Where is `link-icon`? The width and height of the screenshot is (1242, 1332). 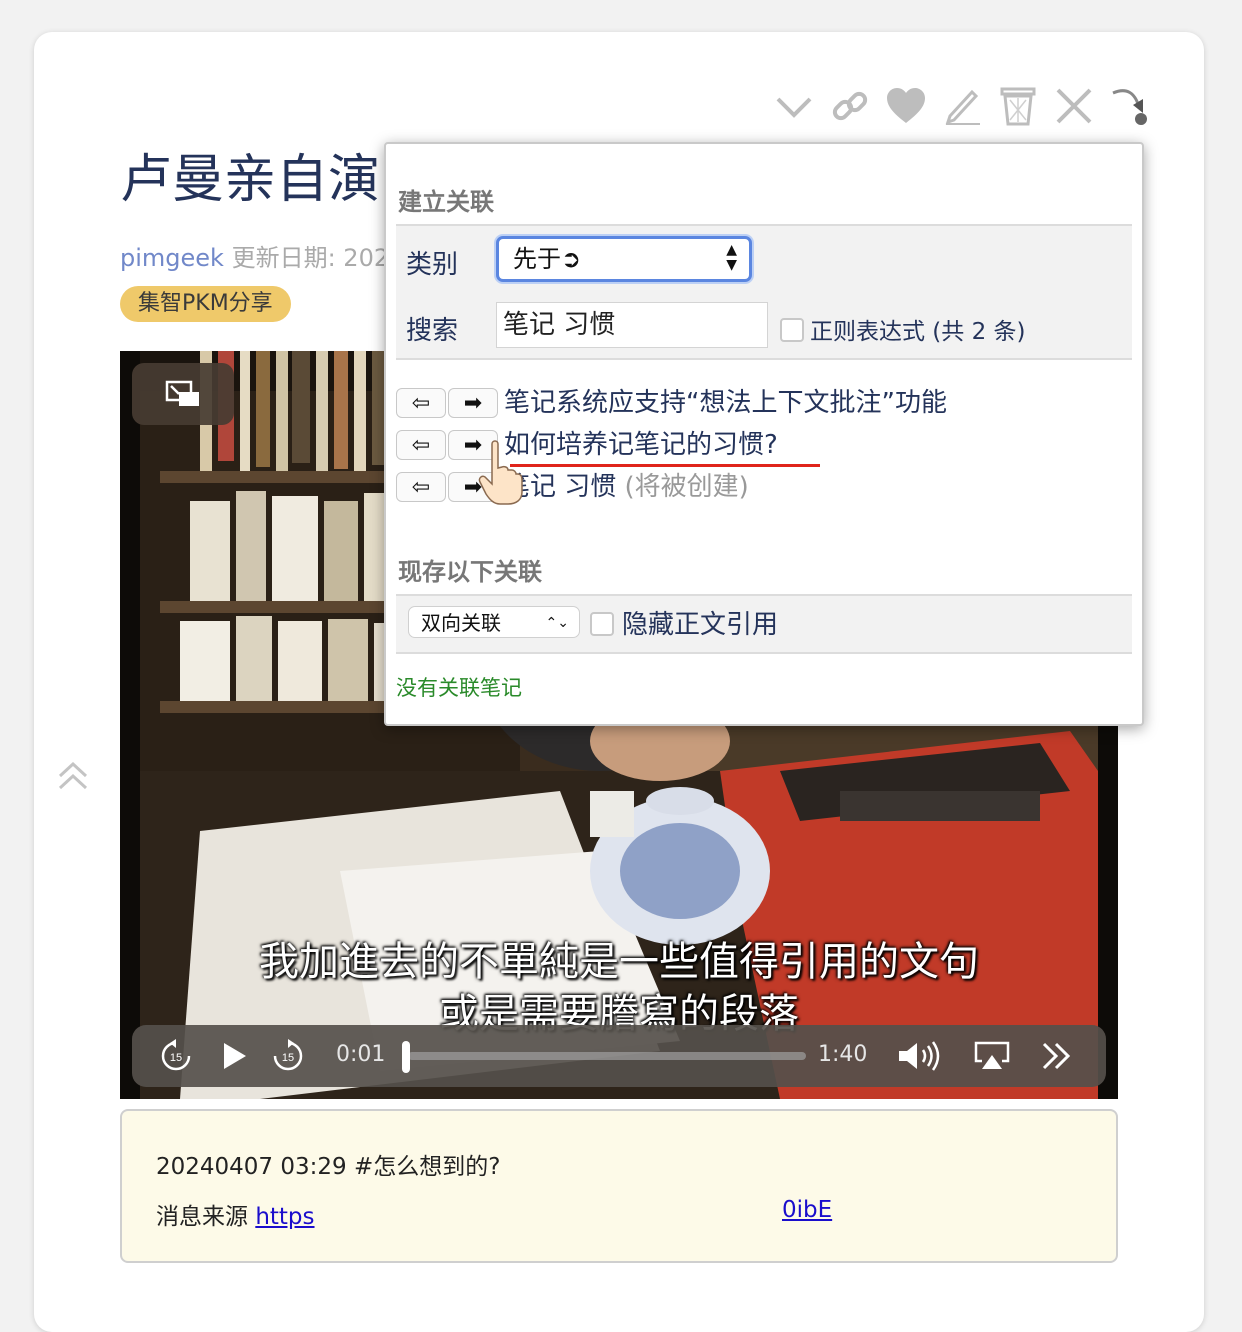
link-icon is located at coordinates (850, 106).